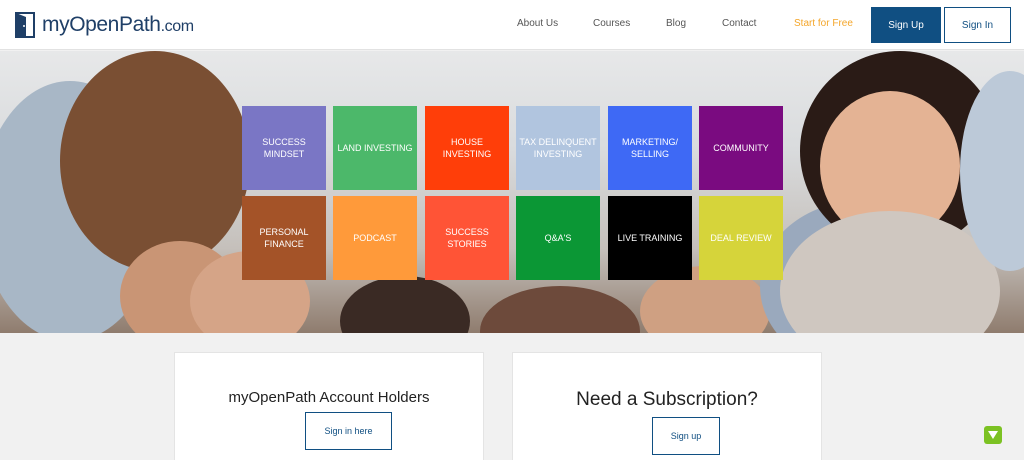 This screenshot has width=1024, height=460. I want to click on tile-label: TAX DELINQUENT INVESTING, so click(558, 148).